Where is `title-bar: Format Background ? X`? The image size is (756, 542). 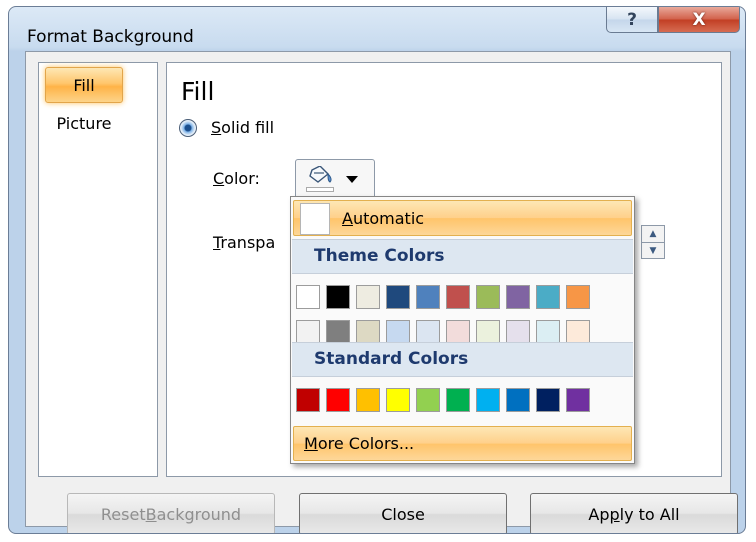 title-bar: Format Background ? X is located at coordinates (377, 29).